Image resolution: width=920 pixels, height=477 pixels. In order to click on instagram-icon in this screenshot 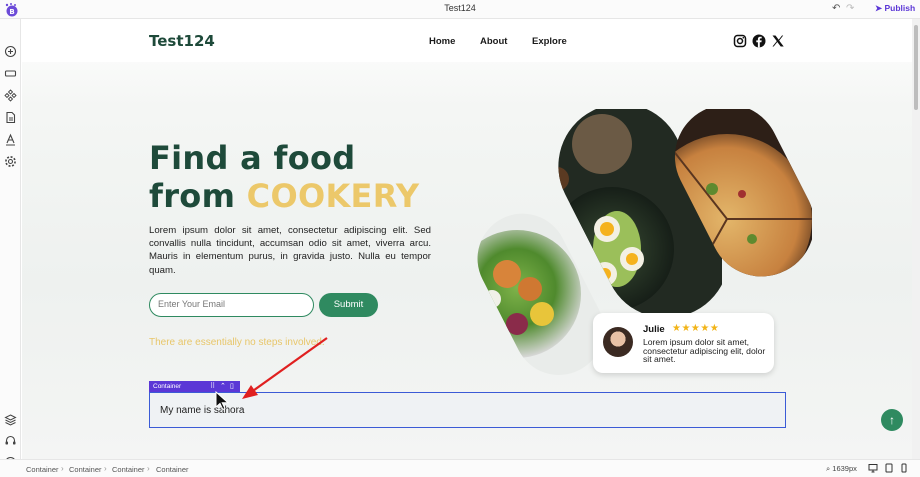, I will do `click(740, 41)`.